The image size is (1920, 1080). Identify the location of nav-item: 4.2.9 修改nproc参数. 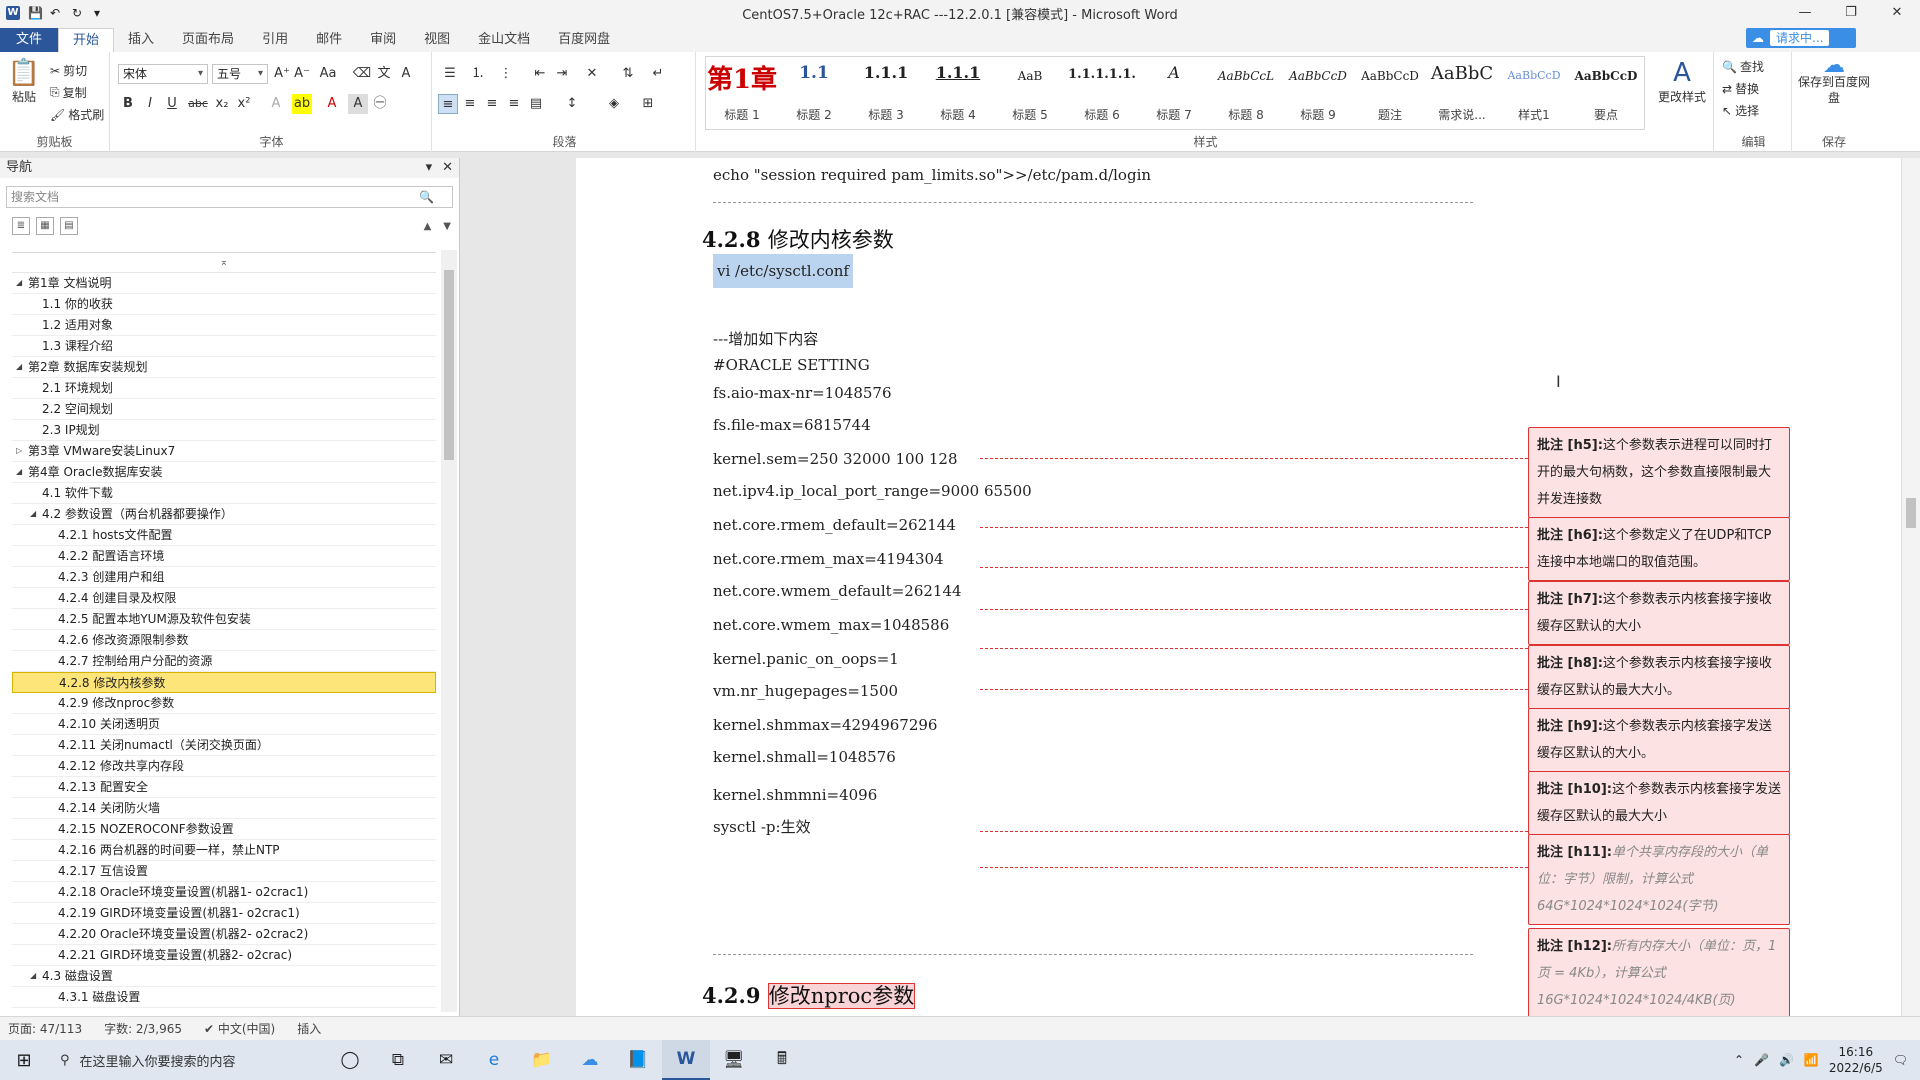
(224, 703).